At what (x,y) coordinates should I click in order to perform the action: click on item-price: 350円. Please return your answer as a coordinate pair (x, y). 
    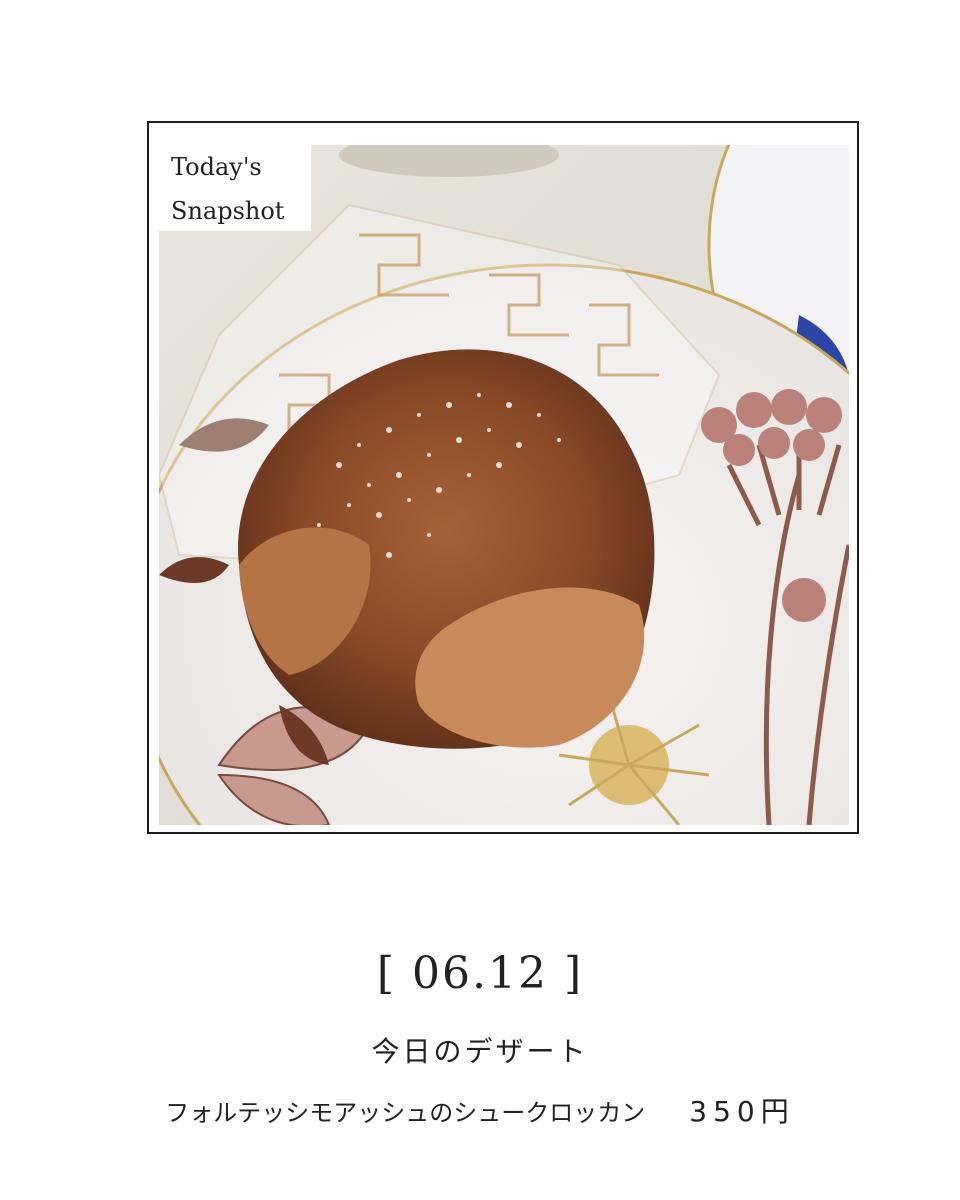
    Looking at the image, I should click on (742, 1111).